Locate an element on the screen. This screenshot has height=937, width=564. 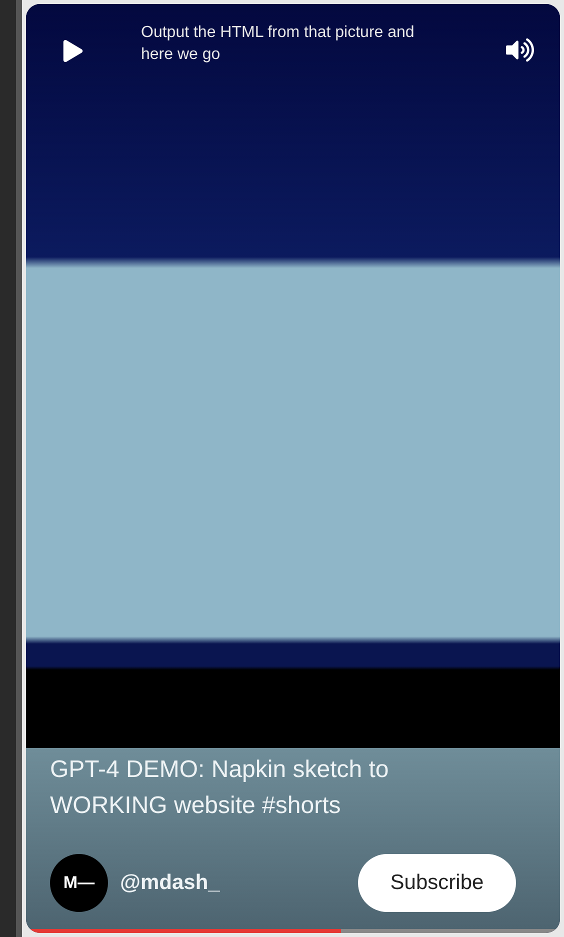
video-caption: Output the HTML from that picture and here we go is located at coordinates (278, 44).